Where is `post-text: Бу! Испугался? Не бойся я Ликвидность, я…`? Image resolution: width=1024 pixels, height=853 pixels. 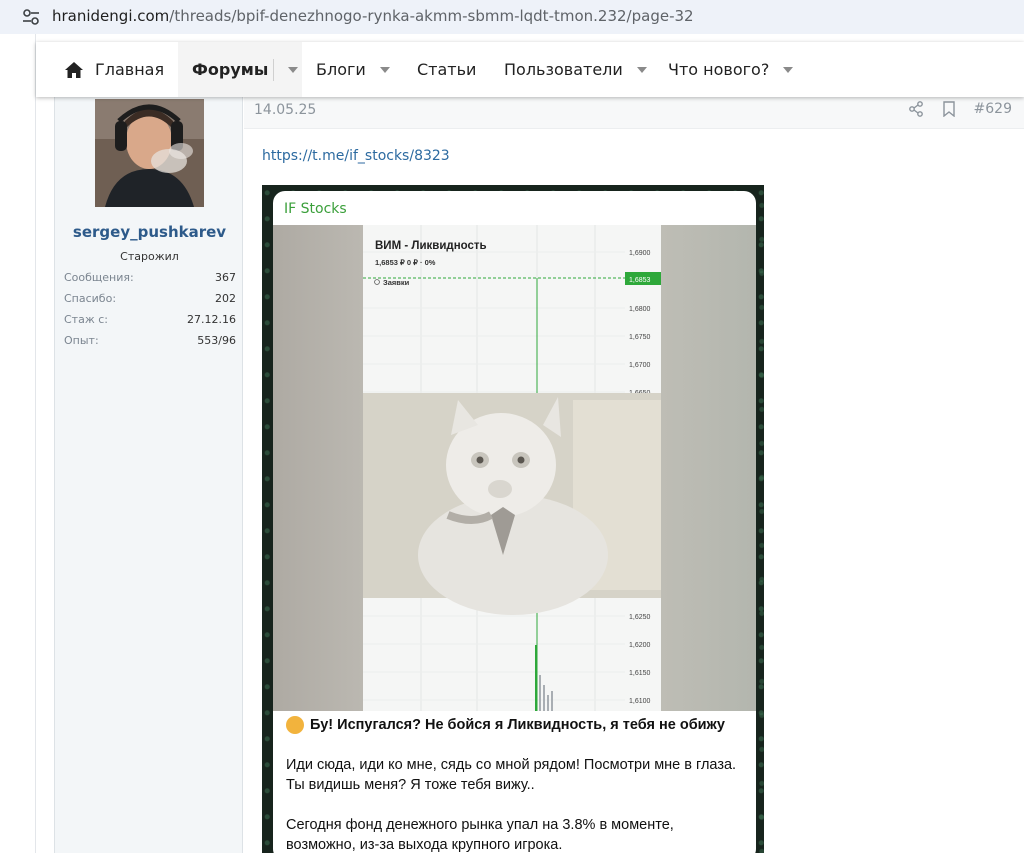 post-text: Бу! Испугался? Не бойся я Ликвидность, я… is located at coordinates (516, 784).